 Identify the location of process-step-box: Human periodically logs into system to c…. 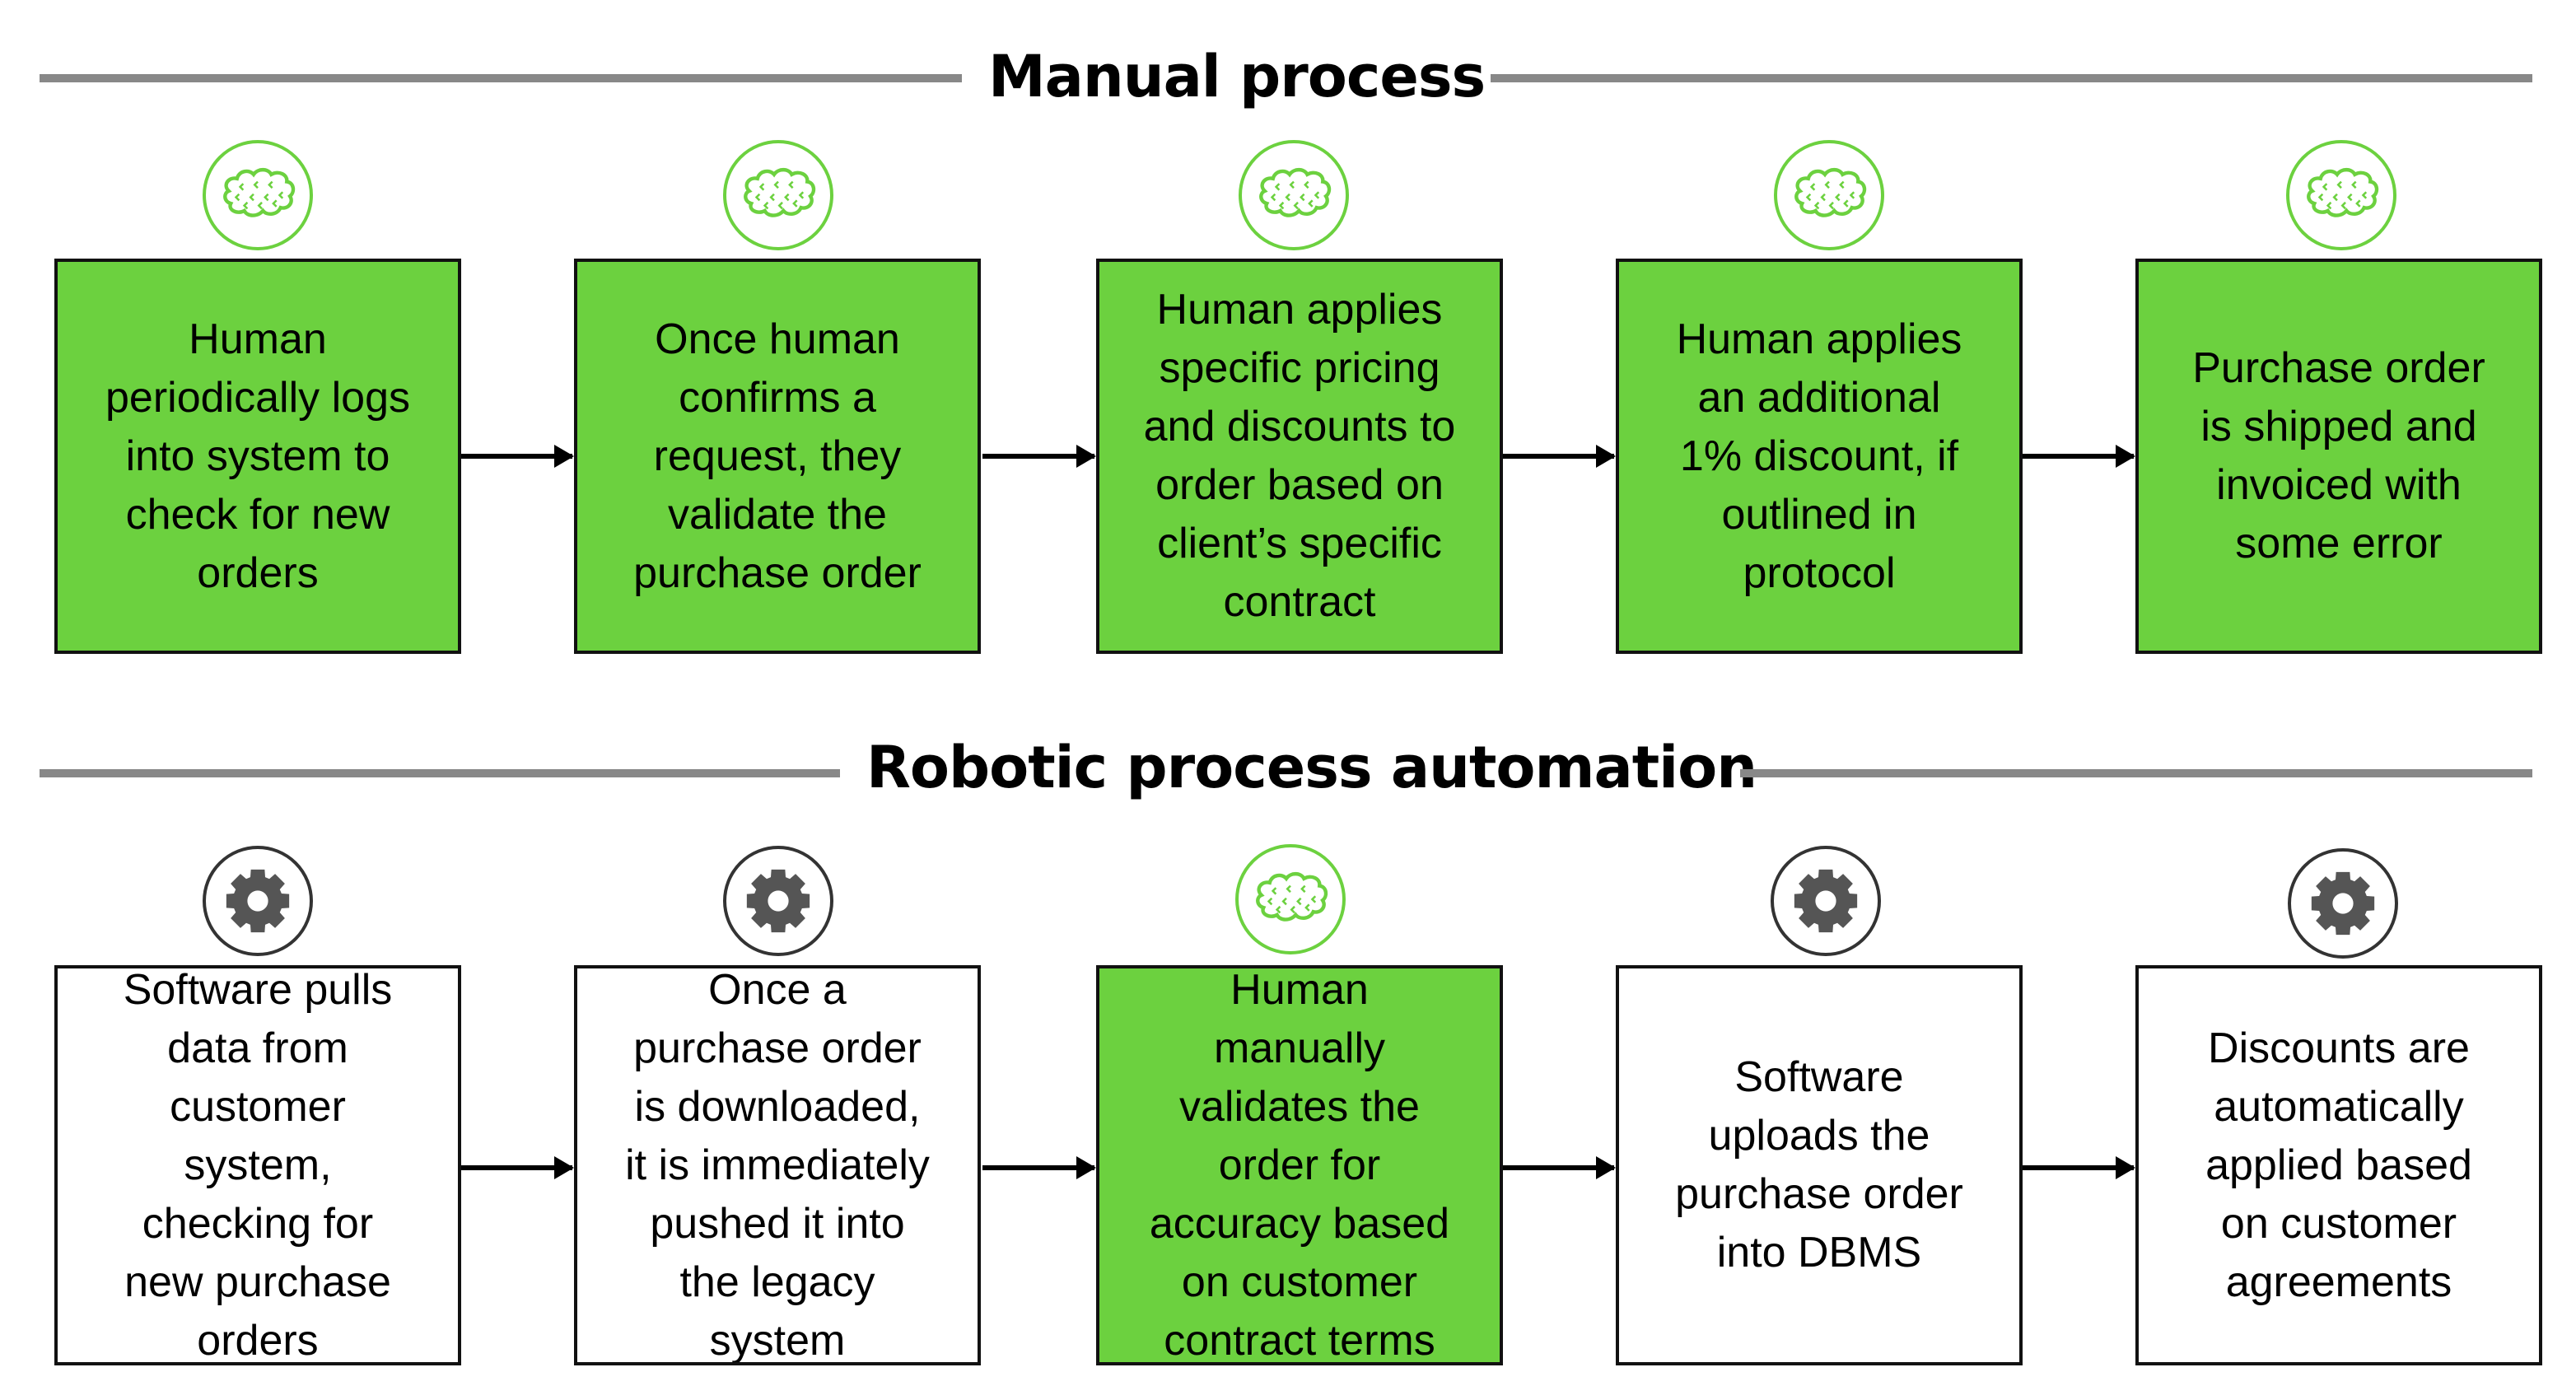
(257, 456).